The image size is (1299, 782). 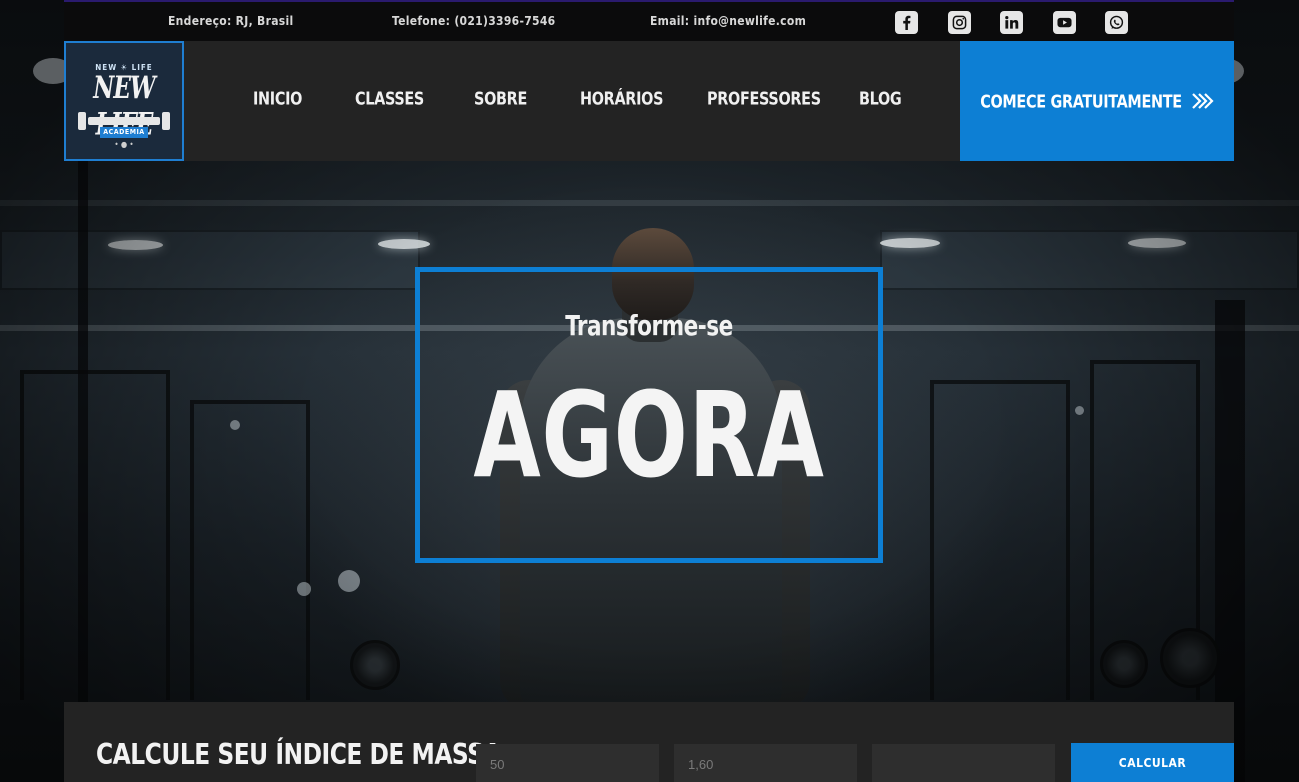 I want to click on nav-sobre: SOBRE, so click(x=500, y=98).